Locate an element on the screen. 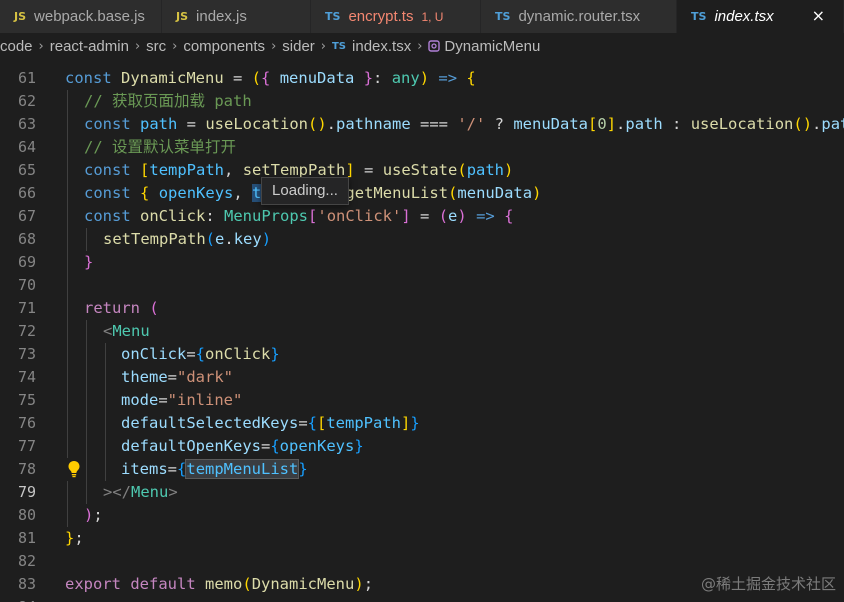 Image resolution: width=844 pixels, height=602 pixels. tab-index-tsx: TS index.tsx × is located at coordinates (760, 16).